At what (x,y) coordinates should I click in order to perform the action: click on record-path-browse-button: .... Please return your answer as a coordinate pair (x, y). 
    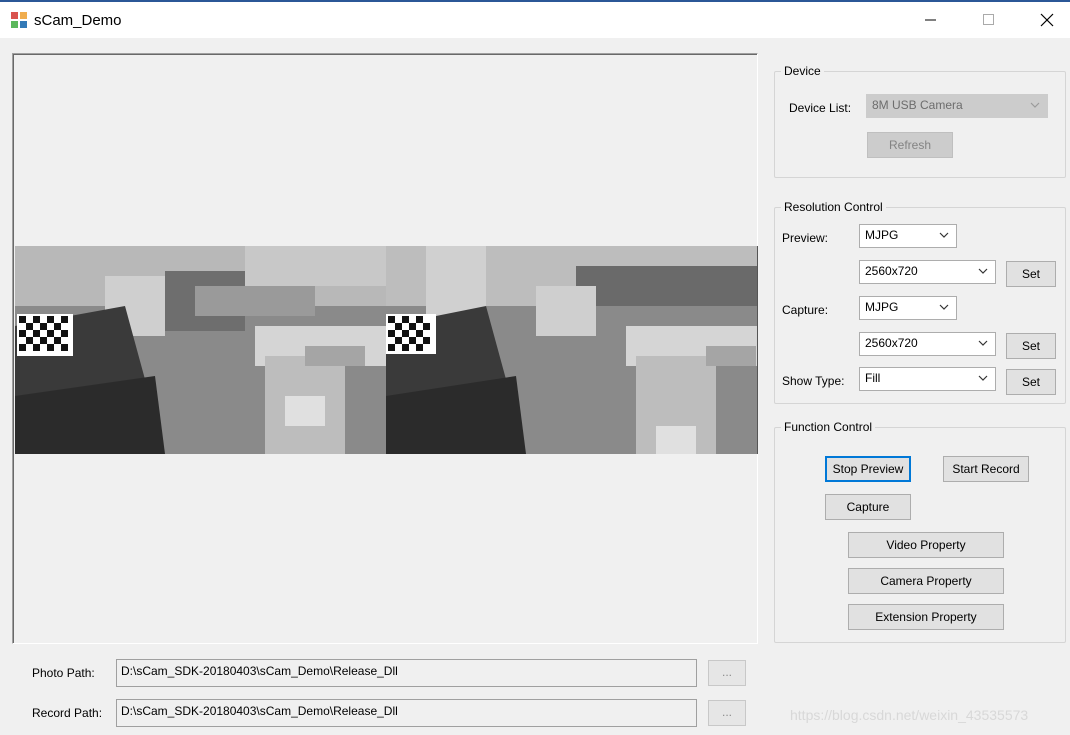
    Looking at the image, I should click on (727, 713).